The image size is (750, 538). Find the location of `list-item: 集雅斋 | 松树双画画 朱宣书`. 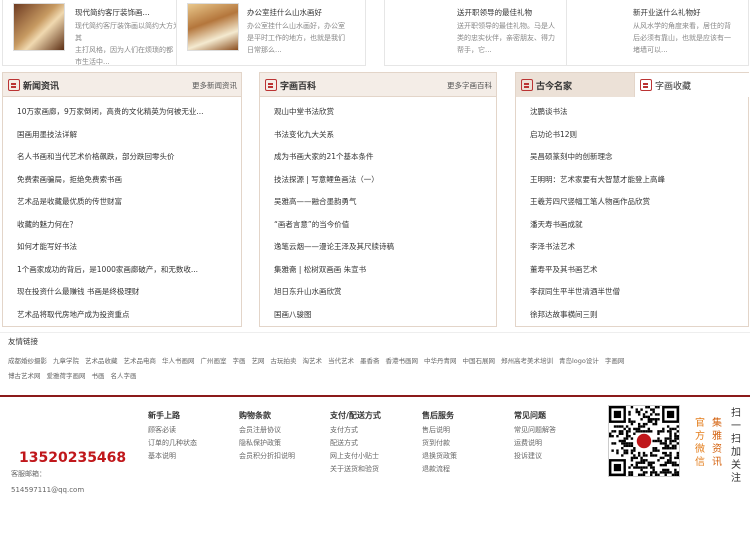

list-item: 集雅斋 | 松树双画画 朱宣书 is located at coordinates (384, 270).